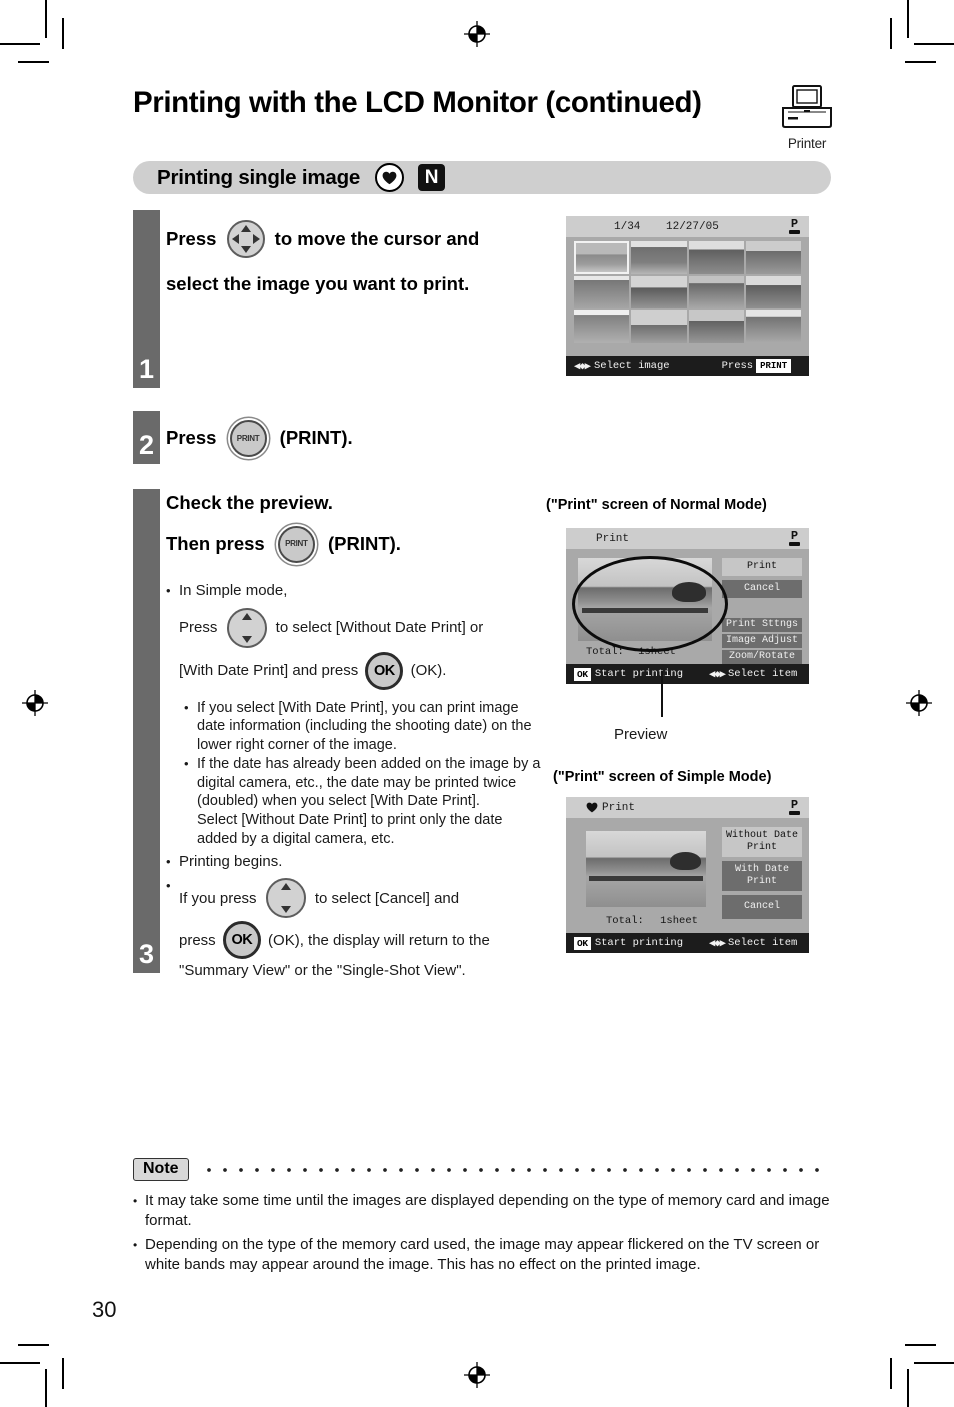 The image size is (954, 1407). I want to click on dpad-updown-icon, so click(285, 898).